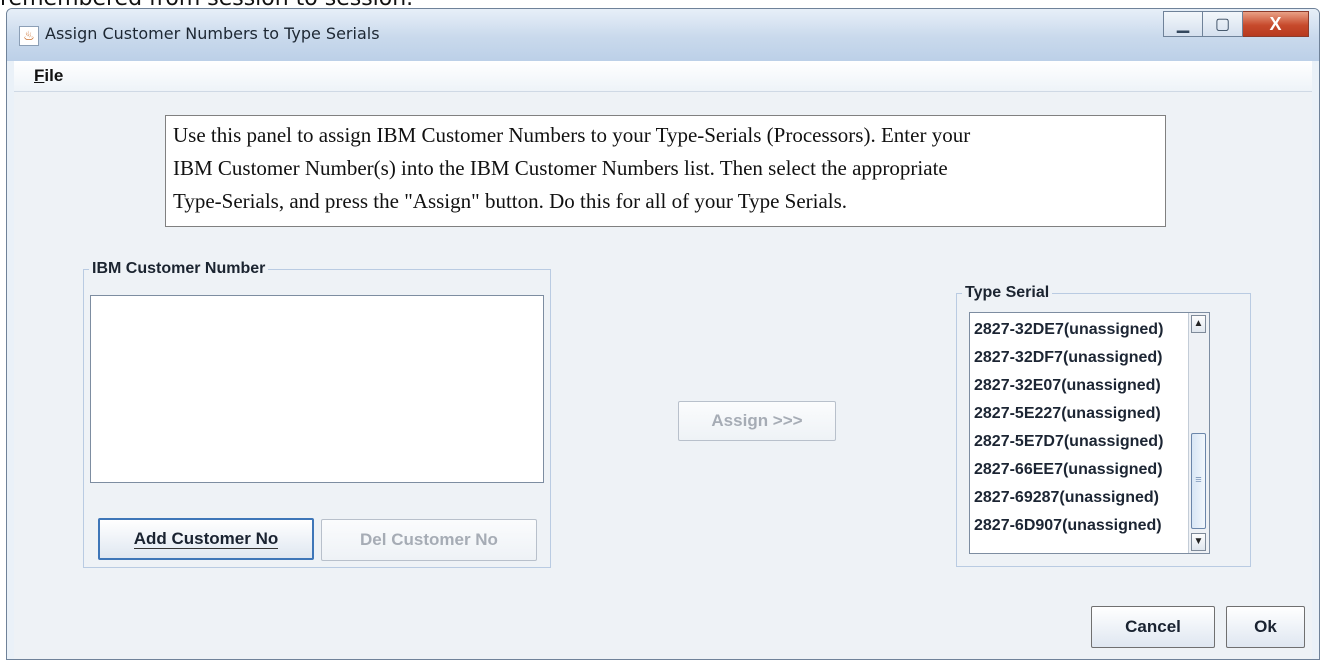  What do you see at coordinates (179, 268) in the screenshot?
I see `customer-number-legend: IBM Customer Number` at bounding box center [179, 268].